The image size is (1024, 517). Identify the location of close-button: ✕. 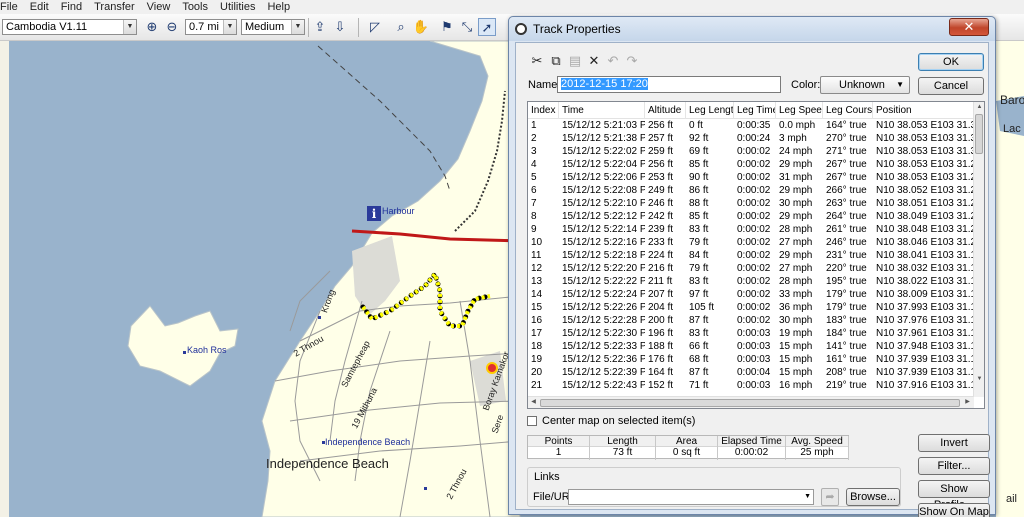
(969, 27).